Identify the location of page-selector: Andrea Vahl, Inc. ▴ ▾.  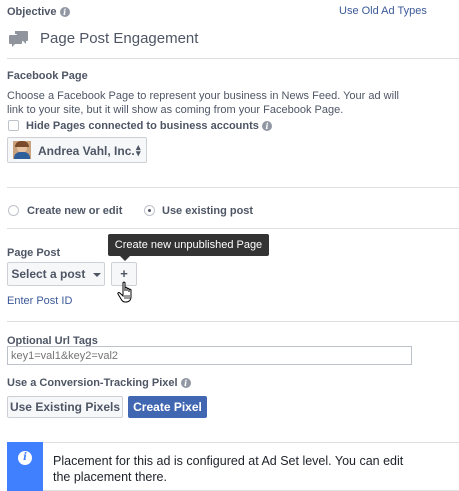
(77, 150).